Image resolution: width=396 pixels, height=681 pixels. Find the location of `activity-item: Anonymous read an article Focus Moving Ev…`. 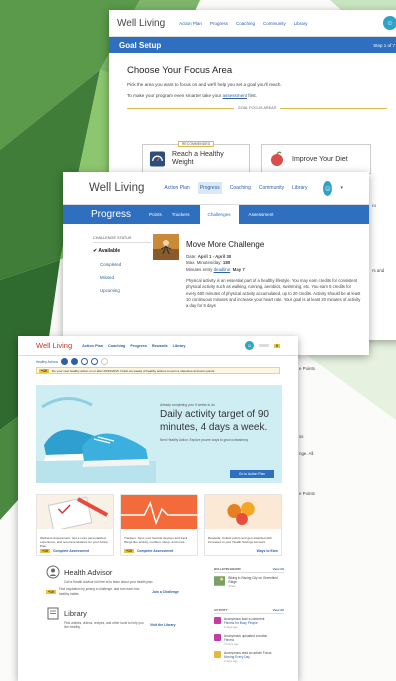

activity-item: Anonymous read an article Focus Moving Ev… is located at coordinates (249, 657).